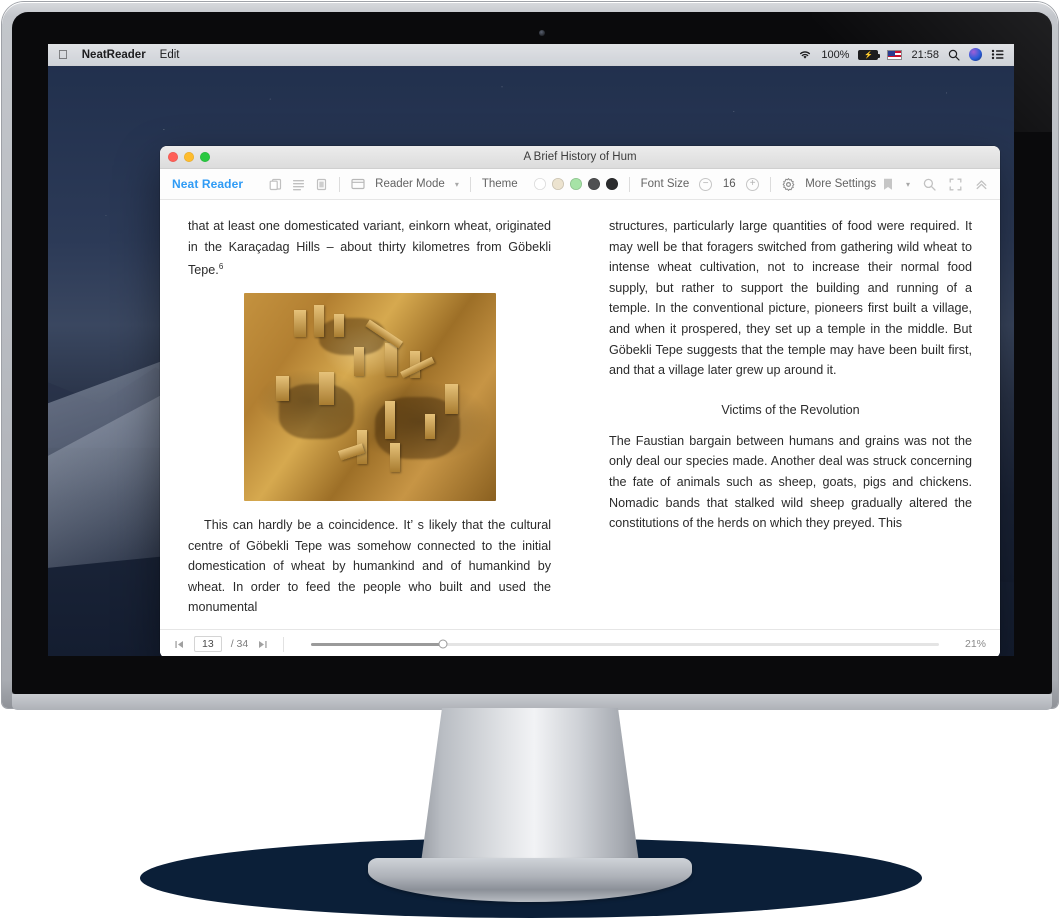 The width and height of the screenshot is (1060, 924). Describe the element at coordinates (888, 184) in the screenshot. I see `bookmark-icon` at that location.